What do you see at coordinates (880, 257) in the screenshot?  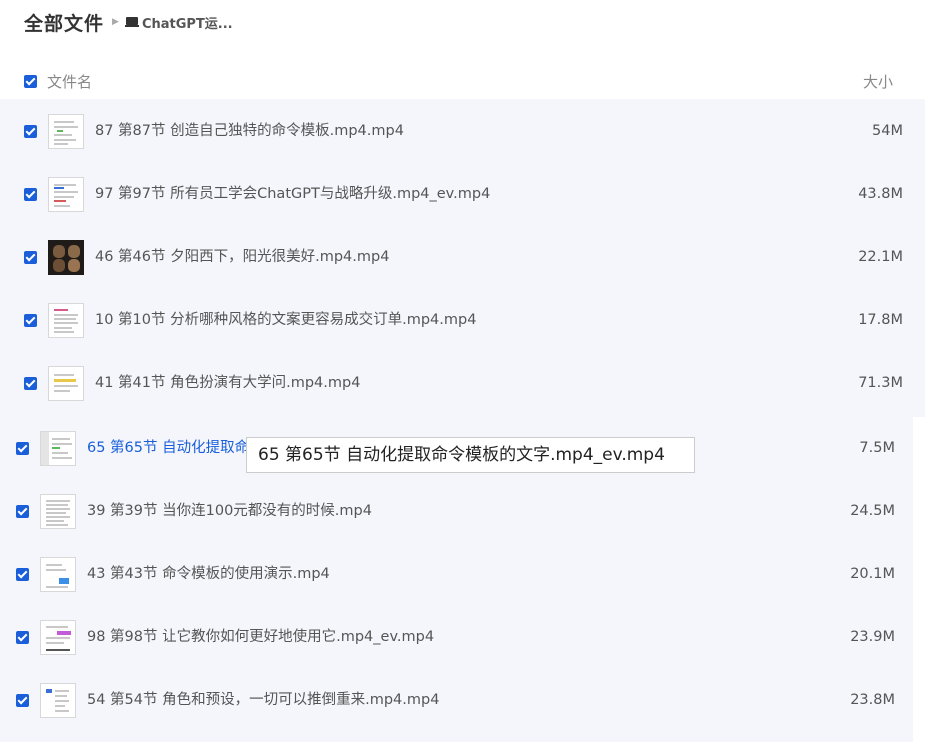 I see `file-size: 22.1M` at bounding box center [880, 257].